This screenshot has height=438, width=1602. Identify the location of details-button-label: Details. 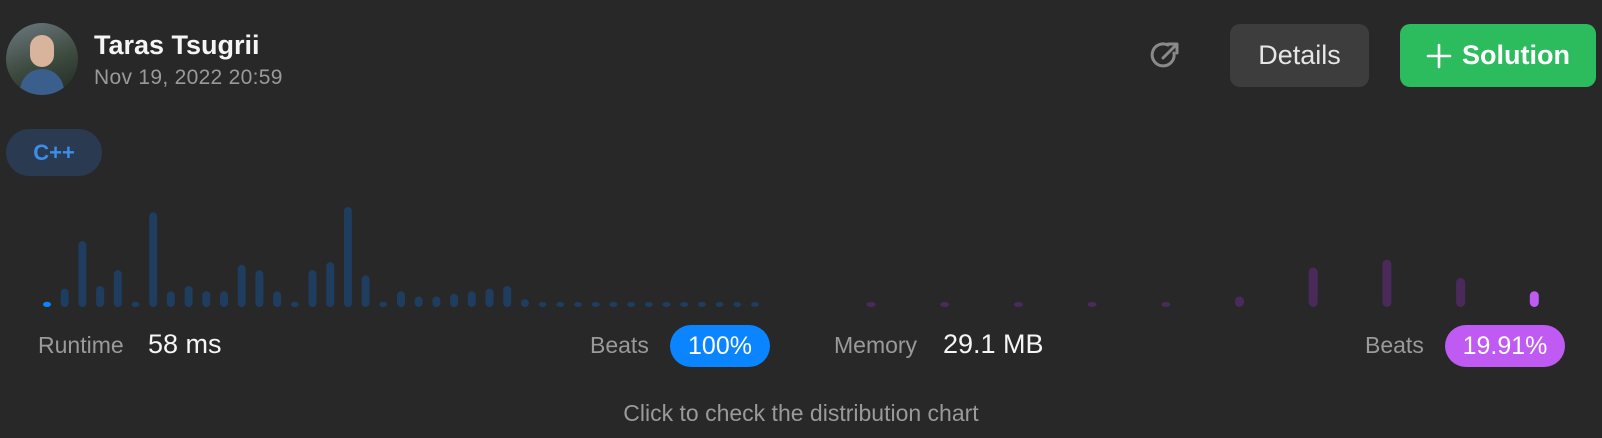
(1299, 55).